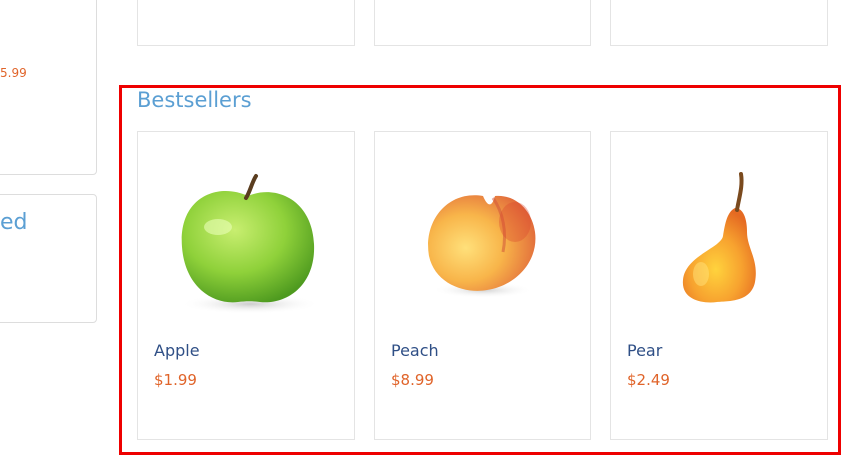 This screenshot has width=858, height=460. Describe the element at coordinates (482, 242) in the screenshot. I see `peach-image` at that location.